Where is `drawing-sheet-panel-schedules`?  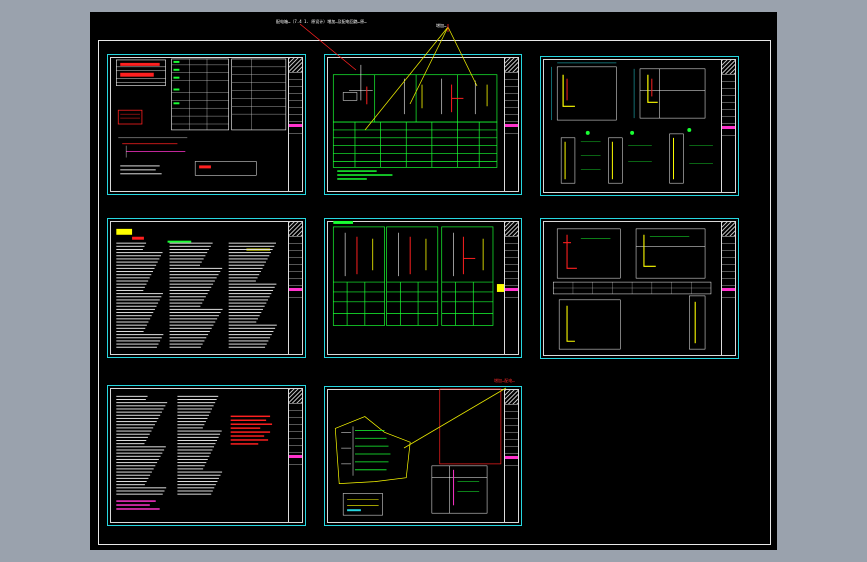 drawing-sheet-panel-schedules is located at coordinates (423, 288).